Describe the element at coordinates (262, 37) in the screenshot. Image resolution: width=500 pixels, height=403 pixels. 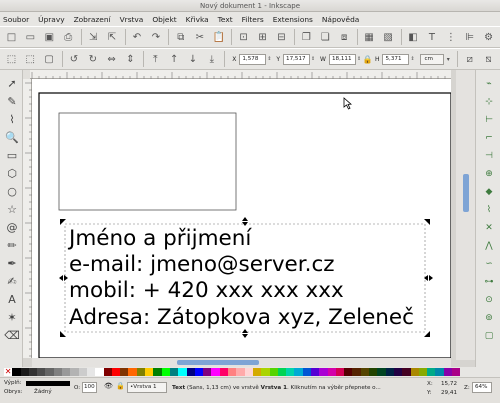
I see `zoom-drawing-icon: ⊞` at that location.